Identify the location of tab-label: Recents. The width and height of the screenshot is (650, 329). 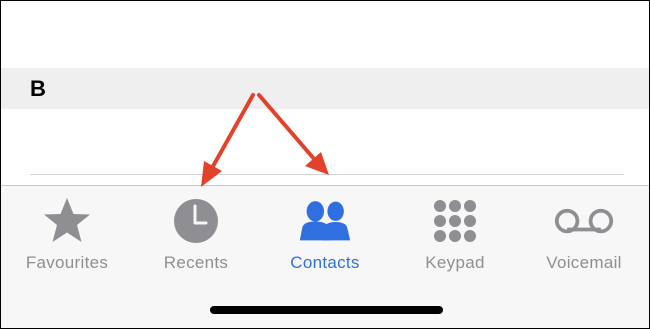
(196, 262).